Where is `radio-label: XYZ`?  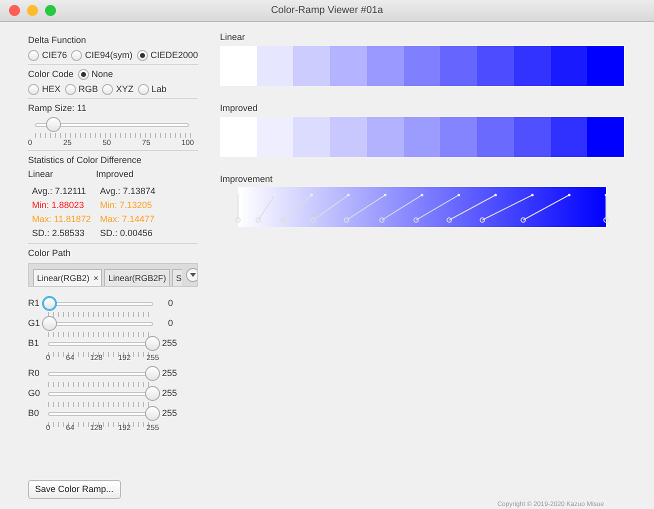
radio-label: XYZ is located at coordinates (125, 89).